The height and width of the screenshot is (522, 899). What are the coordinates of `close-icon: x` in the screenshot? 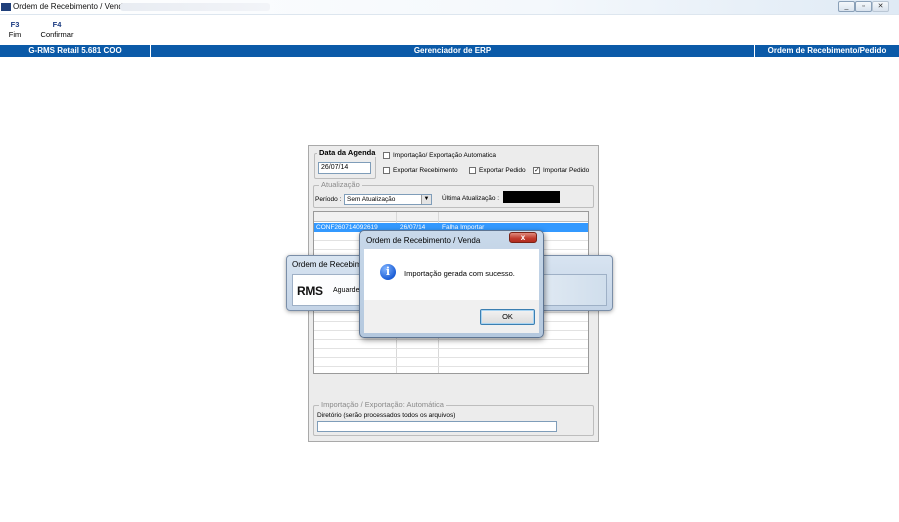 It's located at (523, 237).